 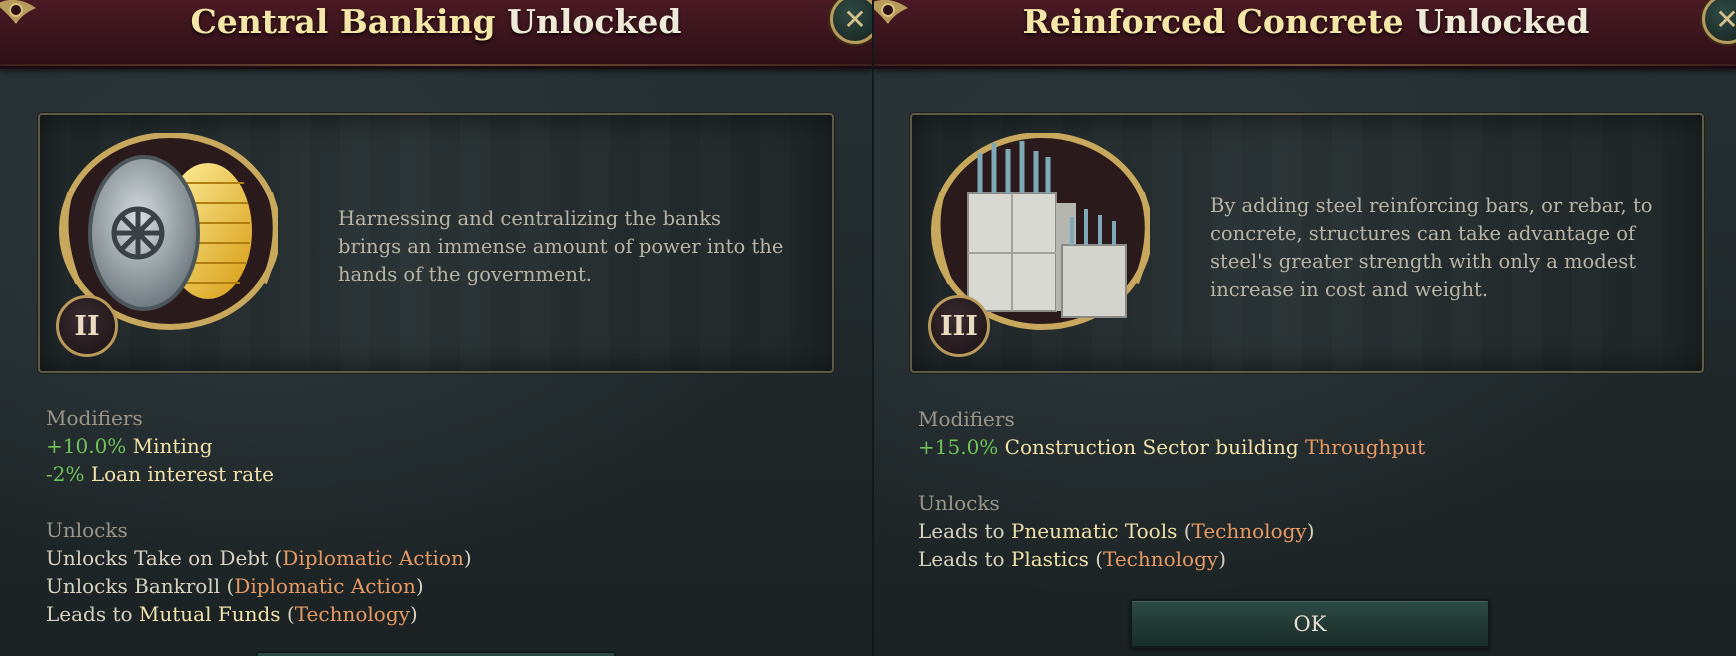 I want to click on panel-title: Central Banking Unlocked, so click(x=436, y=22).